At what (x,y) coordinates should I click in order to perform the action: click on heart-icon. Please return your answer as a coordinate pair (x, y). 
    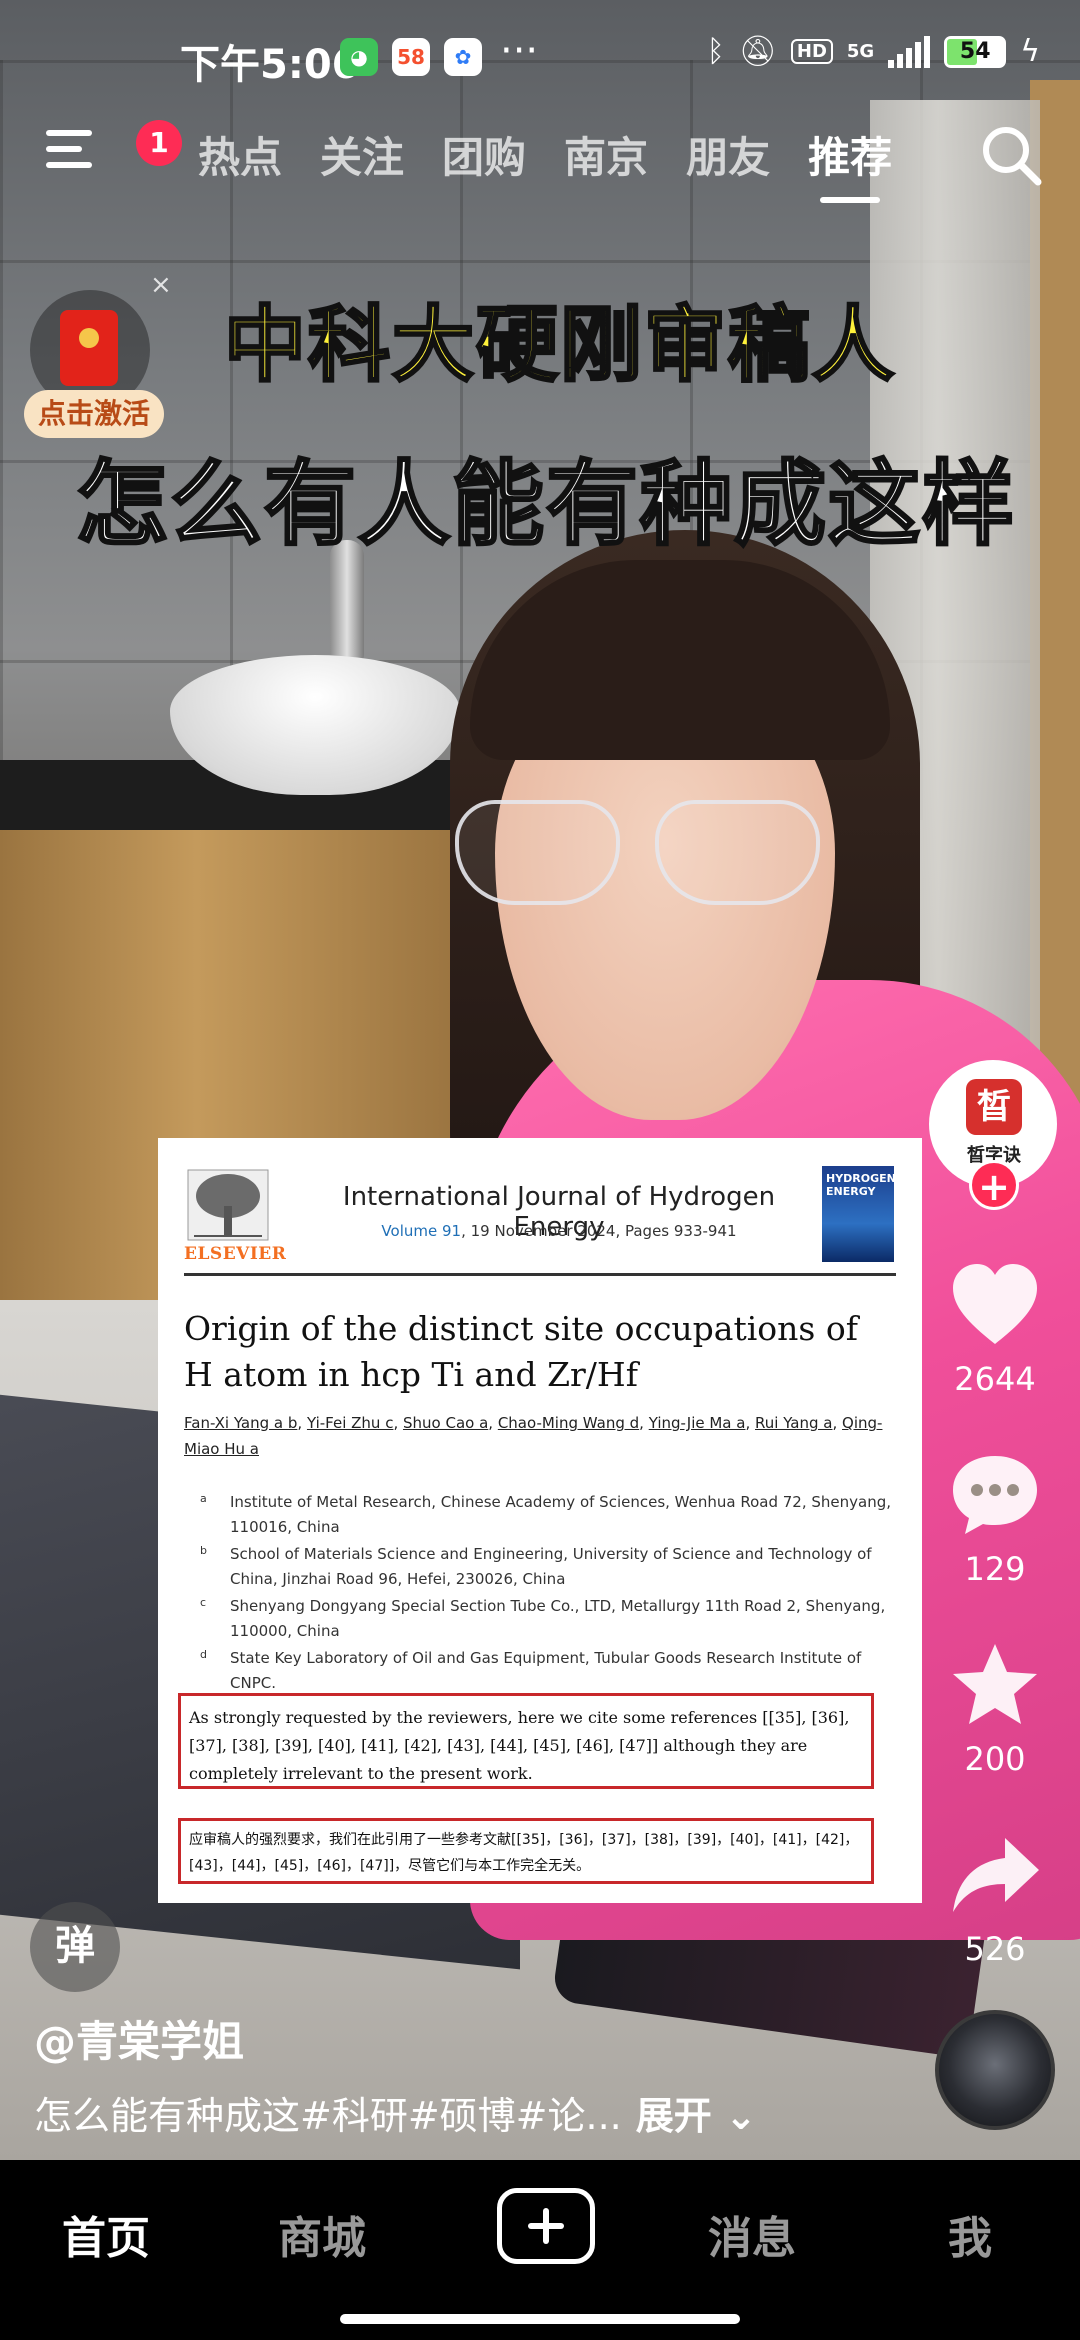
    Looking at the image, I should click on (995, 1304).